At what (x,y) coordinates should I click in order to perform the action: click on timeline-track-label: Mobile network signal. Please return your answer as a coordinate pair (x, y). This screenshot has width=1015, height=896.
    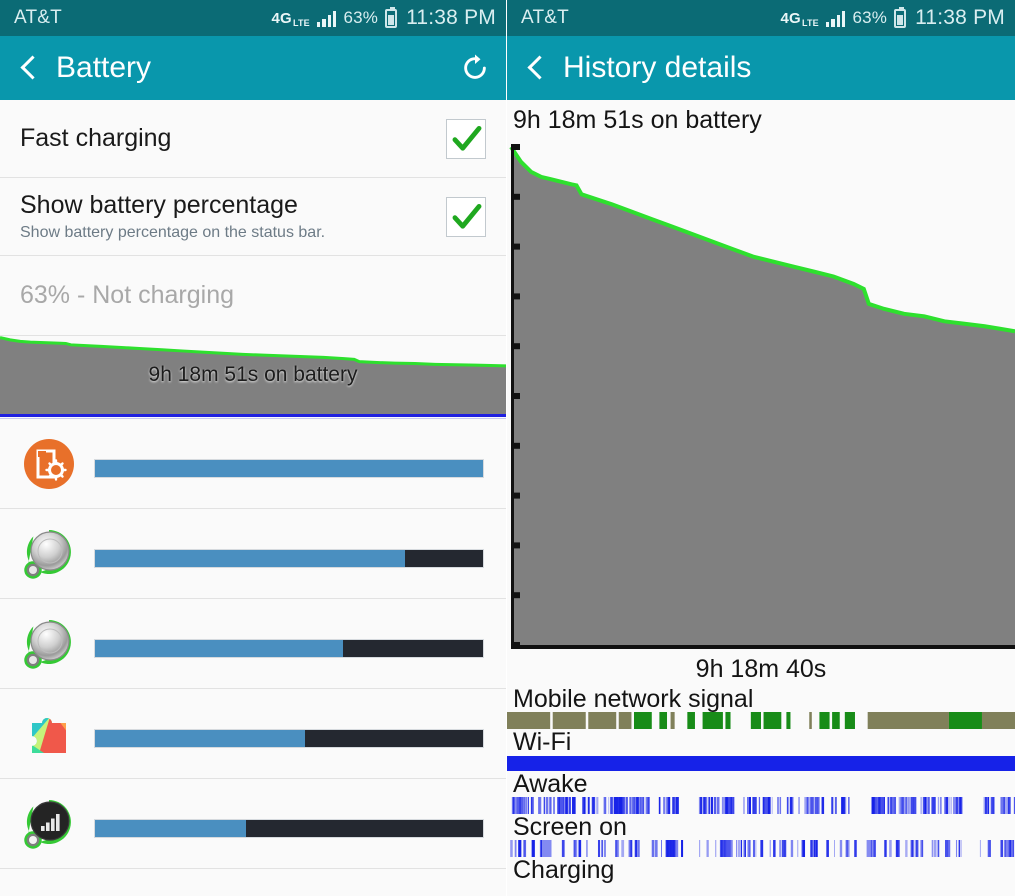
    Looking at the image, I should click on (633, 699).